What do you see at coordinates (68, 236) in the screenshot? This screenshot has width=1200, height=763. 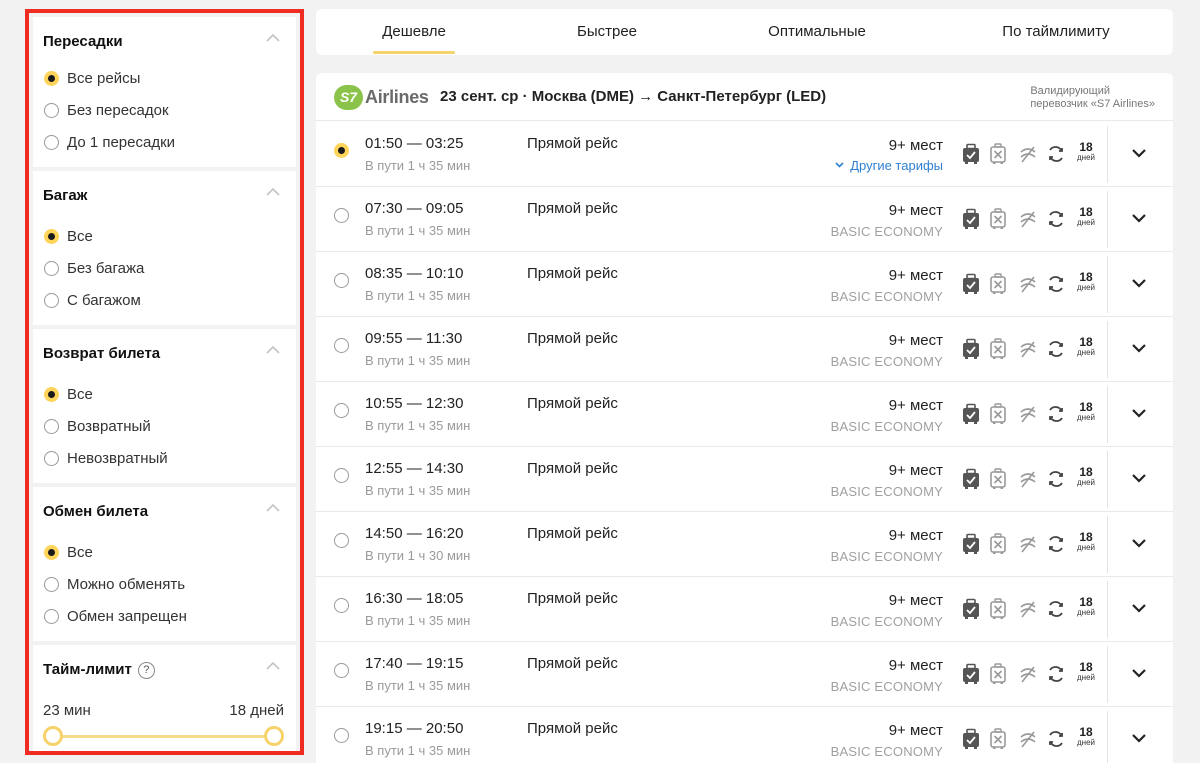 I see `option-baggage-all: Все` at bounding box center [68, 236].